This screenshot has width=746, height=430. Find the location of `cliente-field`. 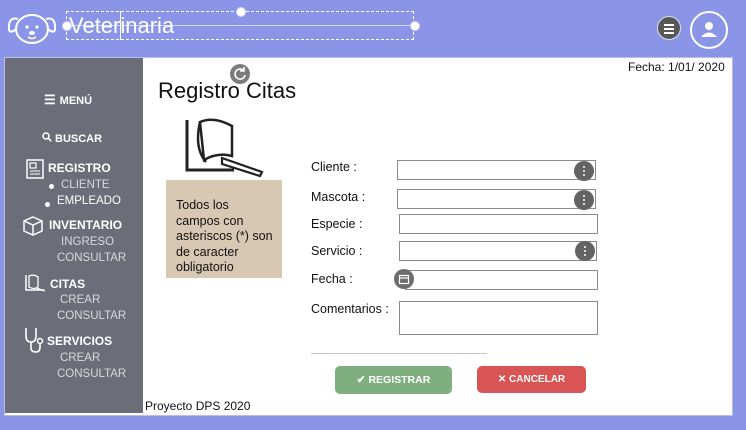

cliente-field is located at coordinates (496, 170).